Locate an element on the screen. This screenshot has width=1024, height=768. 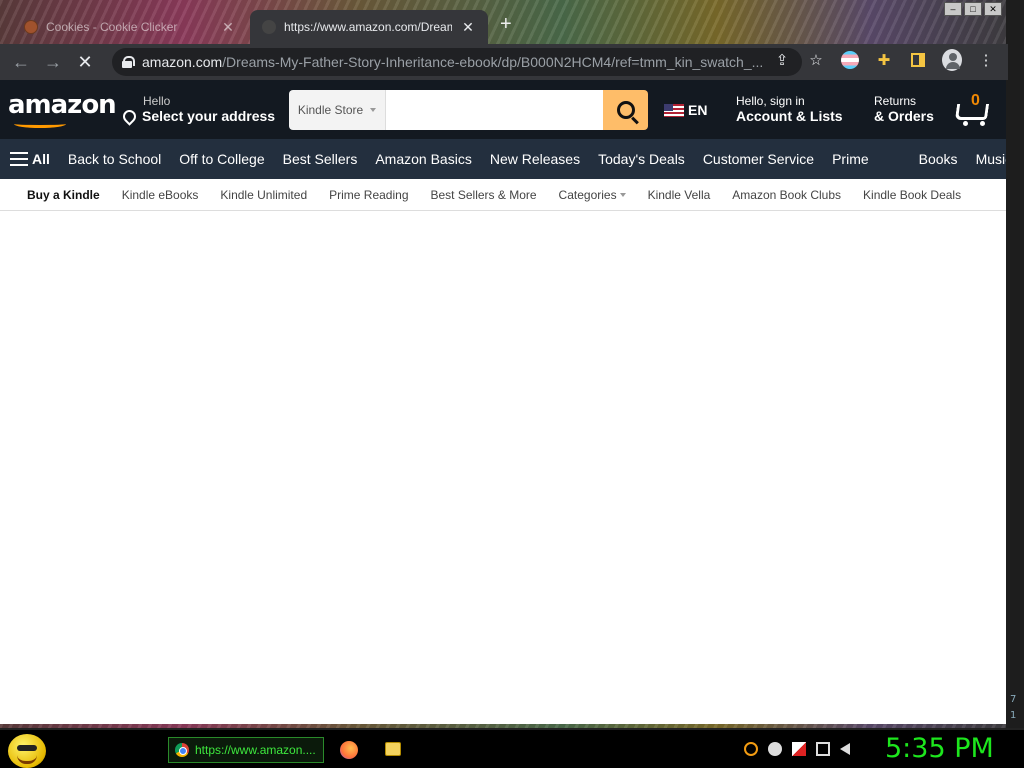
extensions-area: ⇪ ☆ ✚ ⋮ is located at coordinates (884, 60).